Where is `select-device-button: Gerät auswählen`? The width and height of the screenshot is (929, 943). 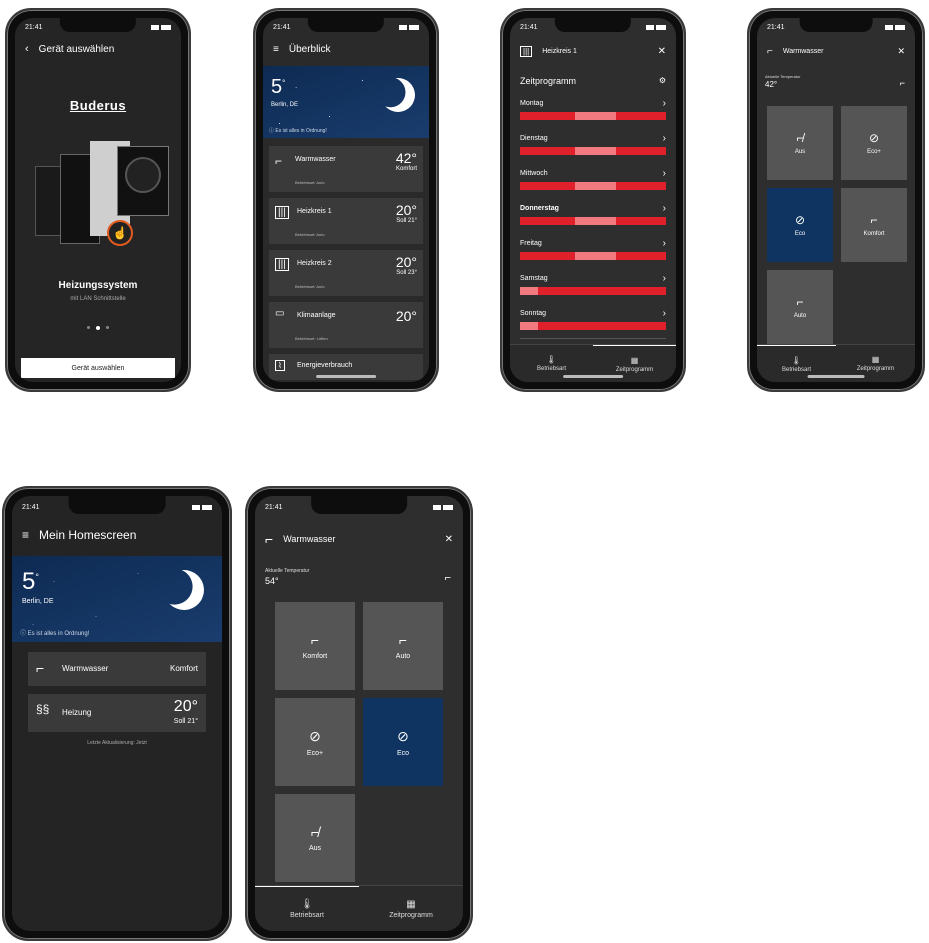 select-device-button: Gerät auswählen is located at coordinates (98, 368).